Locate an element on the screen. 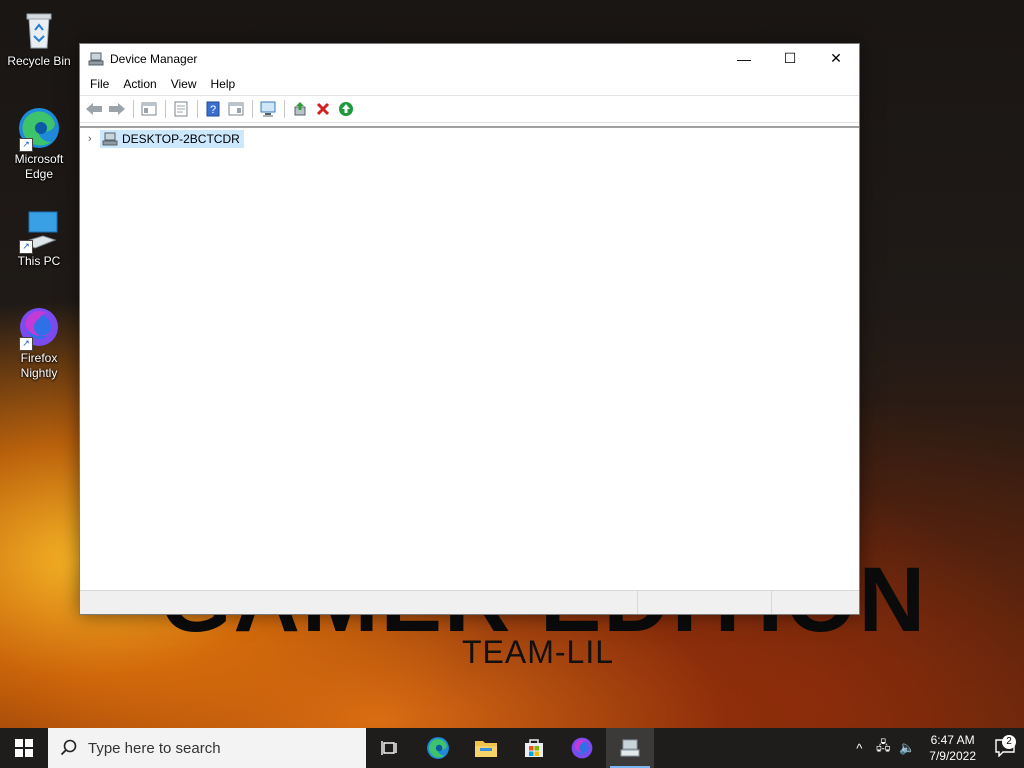  forward-button is located at coordinates (117, 109).